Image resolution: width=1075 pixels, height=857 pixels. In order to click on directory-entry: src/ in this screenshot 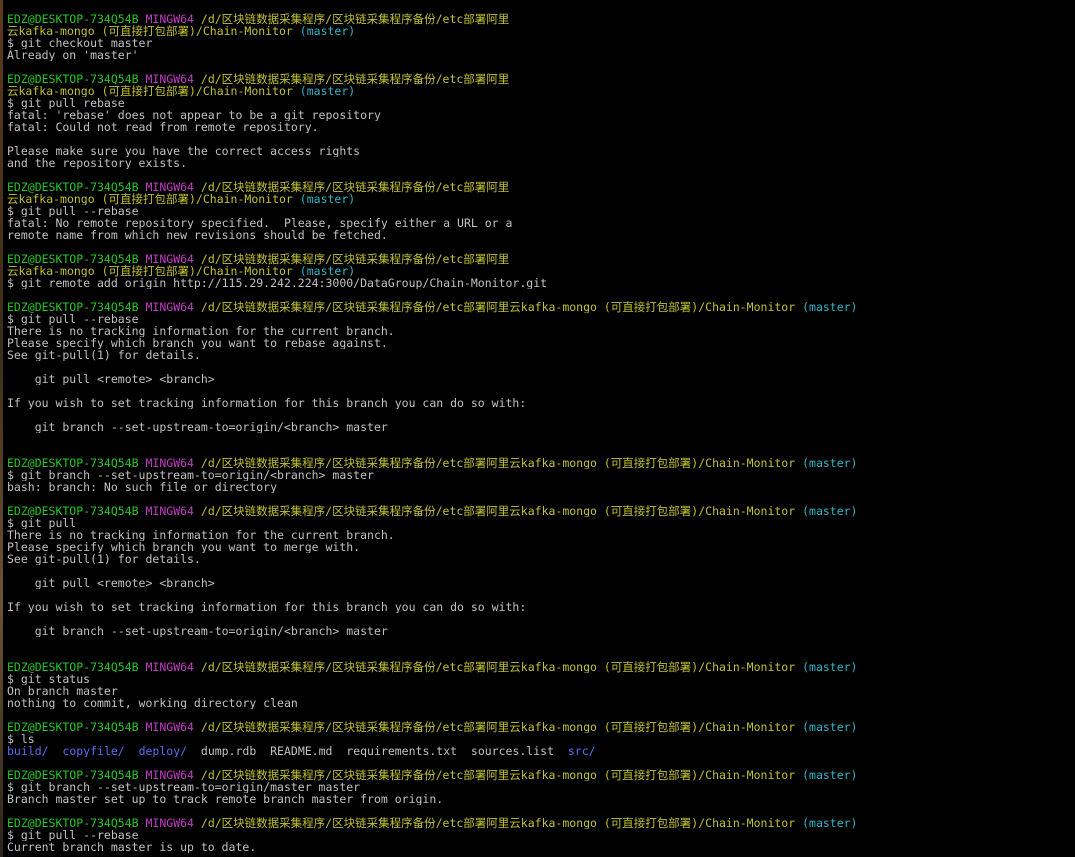, I will do `click(581, 751)`.